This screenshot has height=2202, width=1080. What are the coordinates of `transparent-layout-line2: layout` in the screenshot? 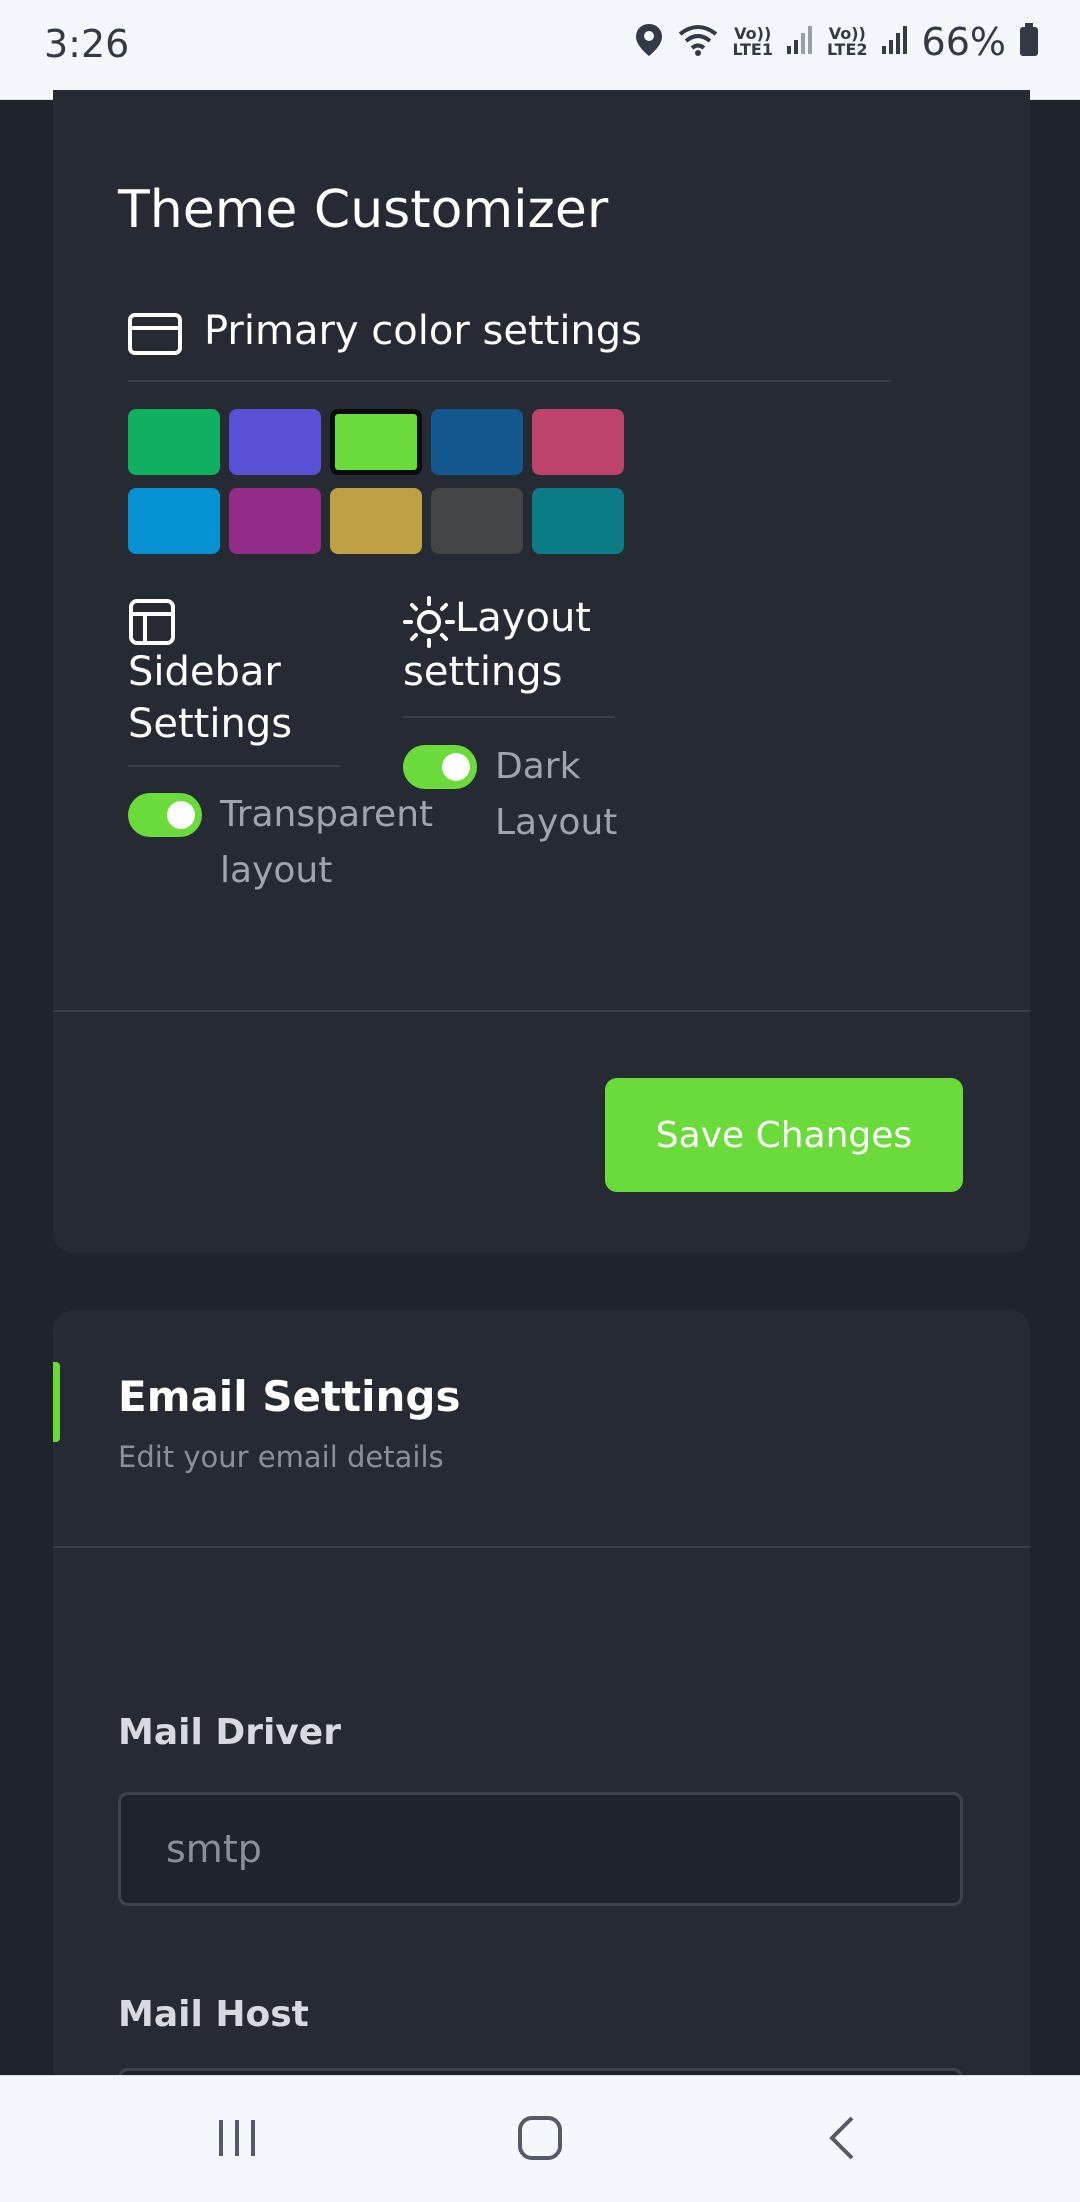 It's located at (276, 870).